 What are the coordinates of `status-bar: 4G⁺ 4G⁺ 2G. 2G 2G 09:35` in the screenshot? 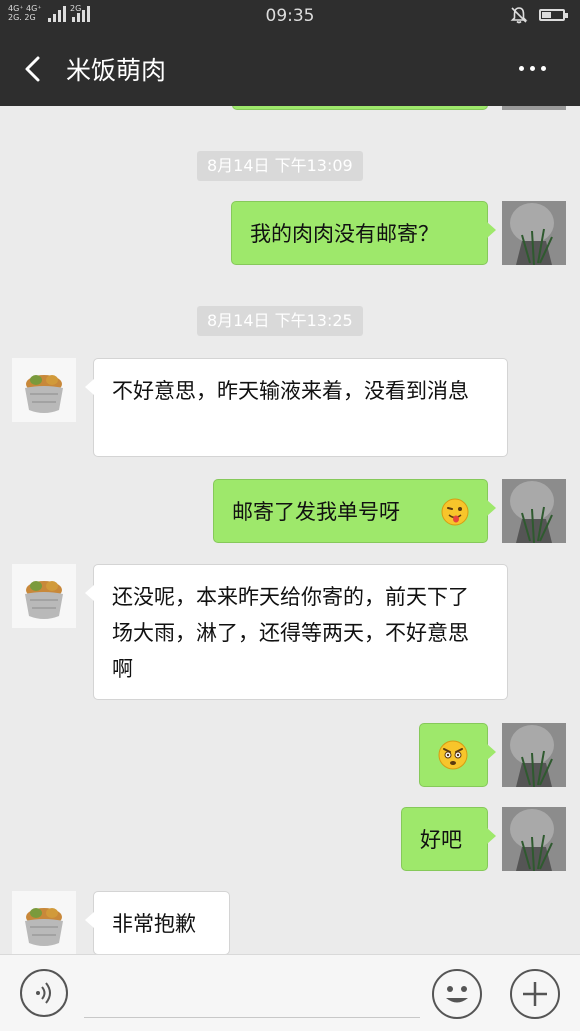 It's located at (290, 16).